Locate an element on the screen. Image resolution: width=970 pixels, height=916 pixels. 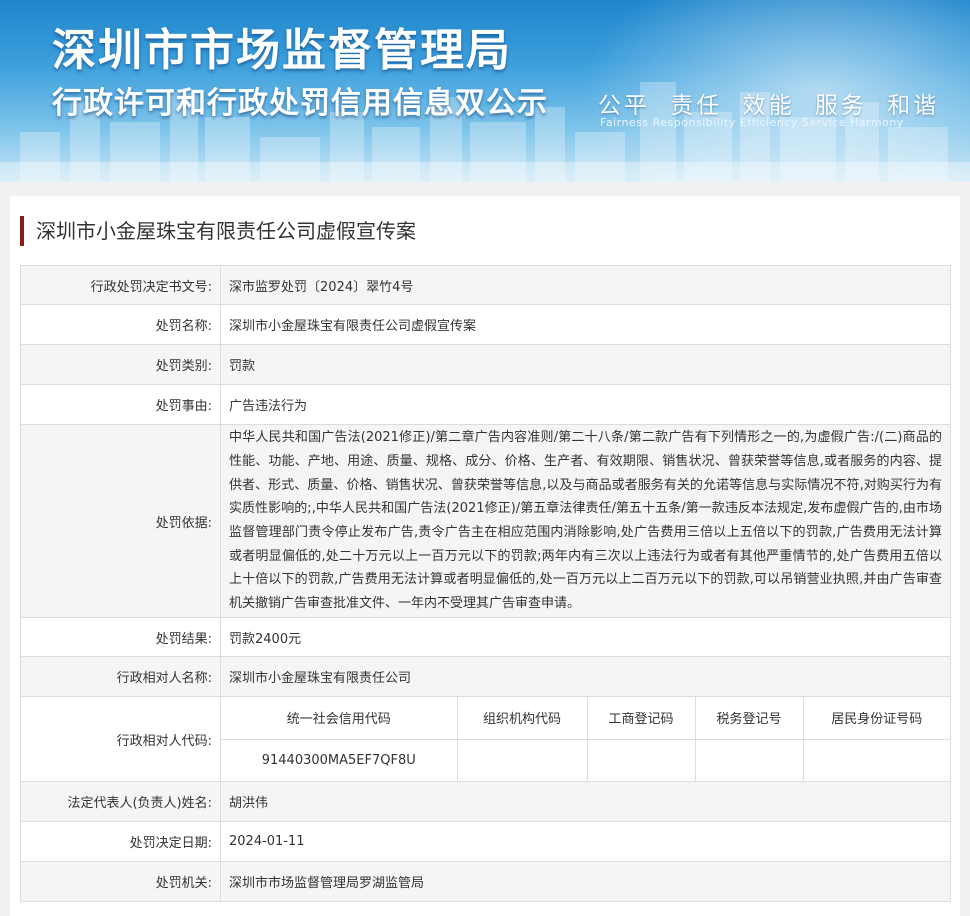
penalty-type-label: 处罚类别: is located at coordinates (120, 364).